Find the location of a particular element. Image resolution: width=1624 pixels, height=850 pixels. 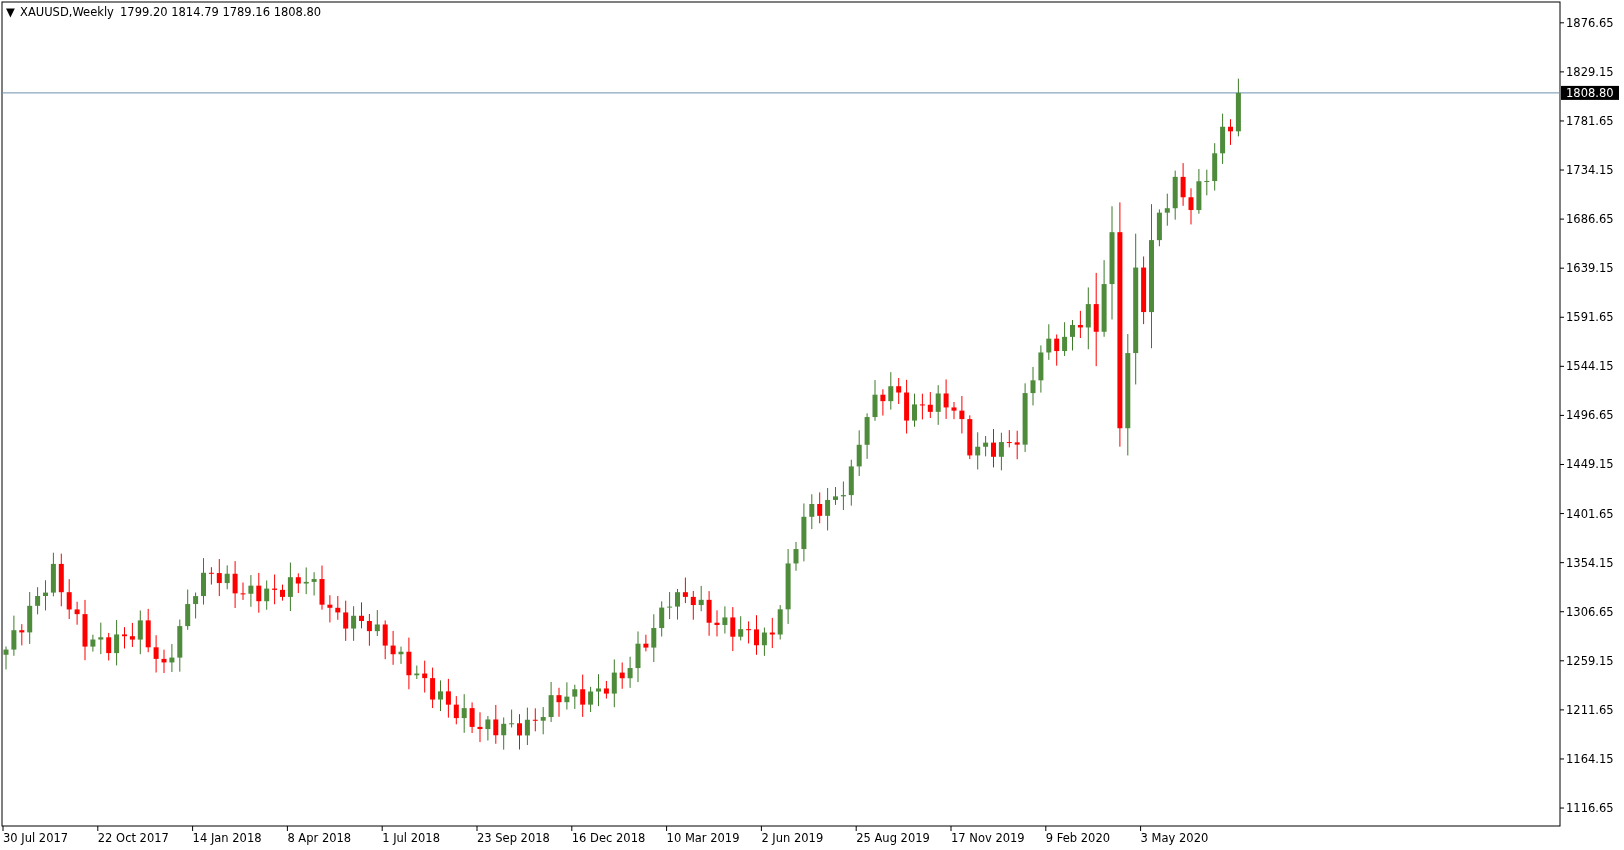

date-label: 17 Nov 2019 is located at coordinates (988, 838).